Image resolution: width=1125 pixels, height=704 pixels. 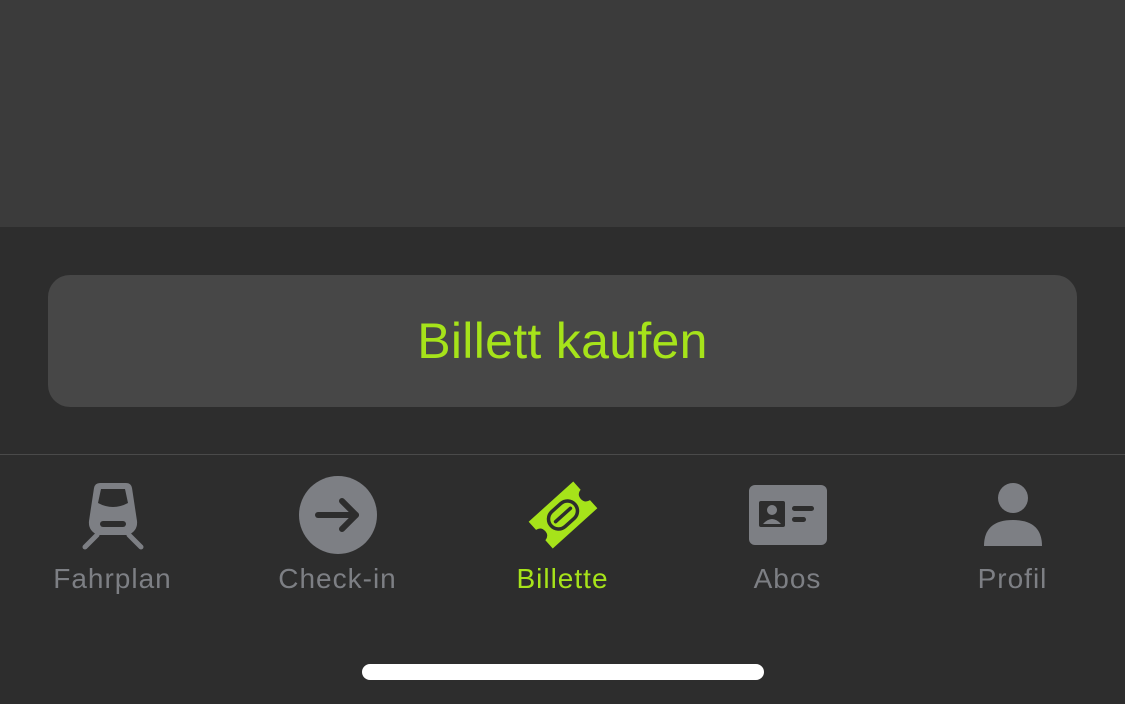 What do you see at coordinates (113, 515) in the screenshot?
I see `train-icon` at bounding box center [113, 515].